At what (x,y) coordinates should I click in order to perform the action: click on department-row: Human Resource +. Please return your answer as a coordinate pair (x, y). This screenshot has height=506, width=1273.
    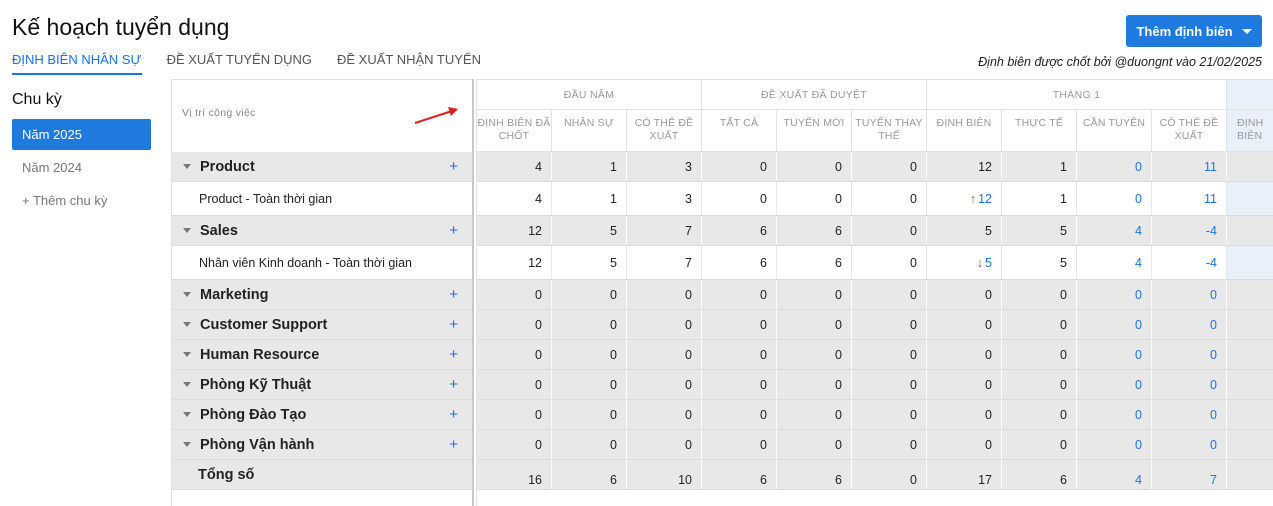
    Looking at the image, I should click on (322, 355).